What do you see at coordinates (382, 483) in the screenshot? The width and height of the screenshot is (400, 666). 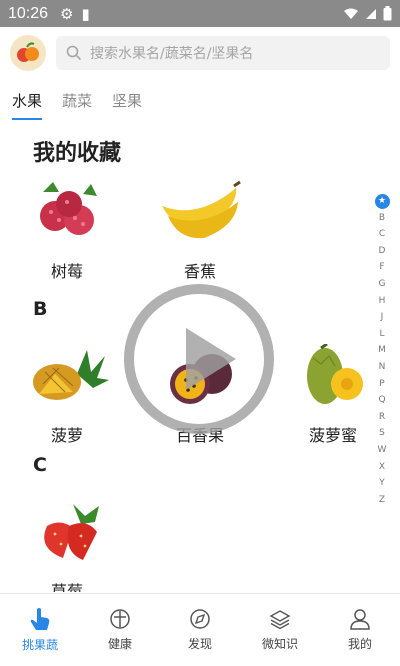 I see `index-letter: Y` at bounding box center [382, 483].